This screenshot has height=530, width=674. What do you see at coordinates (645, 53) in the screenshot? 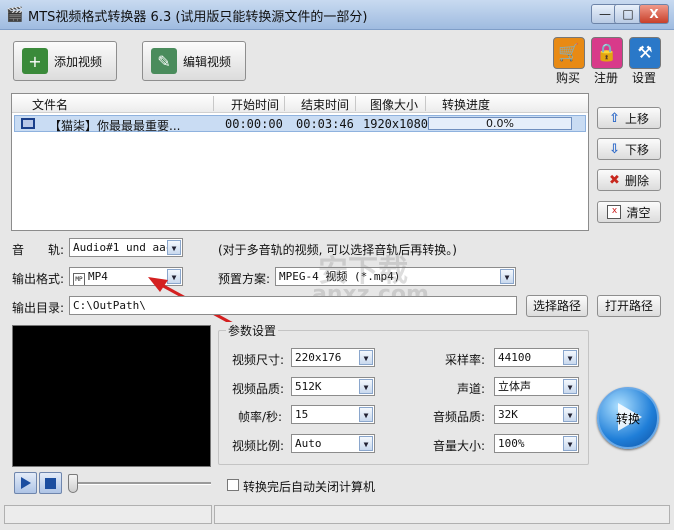
I see `tools-icon: ⚒` at bounding box center [645, 53].